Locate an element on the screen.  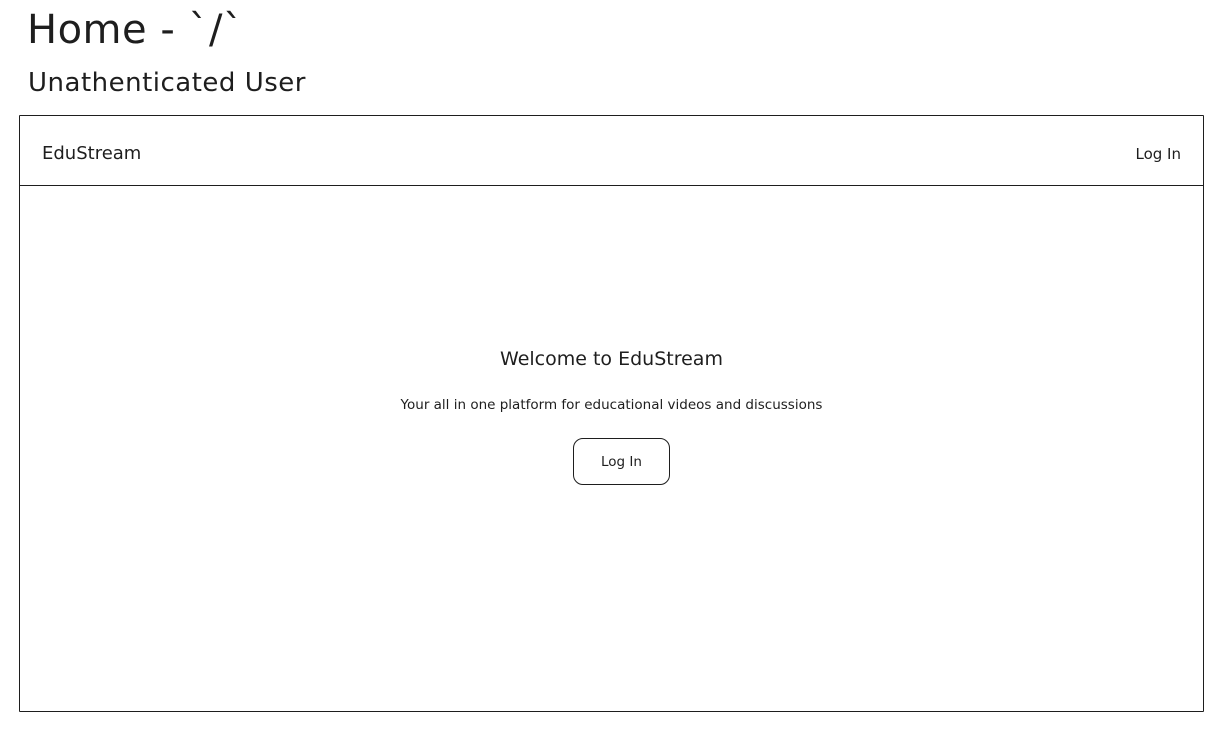
nav-login-link: Log In is located at coordinates (1159, 154).